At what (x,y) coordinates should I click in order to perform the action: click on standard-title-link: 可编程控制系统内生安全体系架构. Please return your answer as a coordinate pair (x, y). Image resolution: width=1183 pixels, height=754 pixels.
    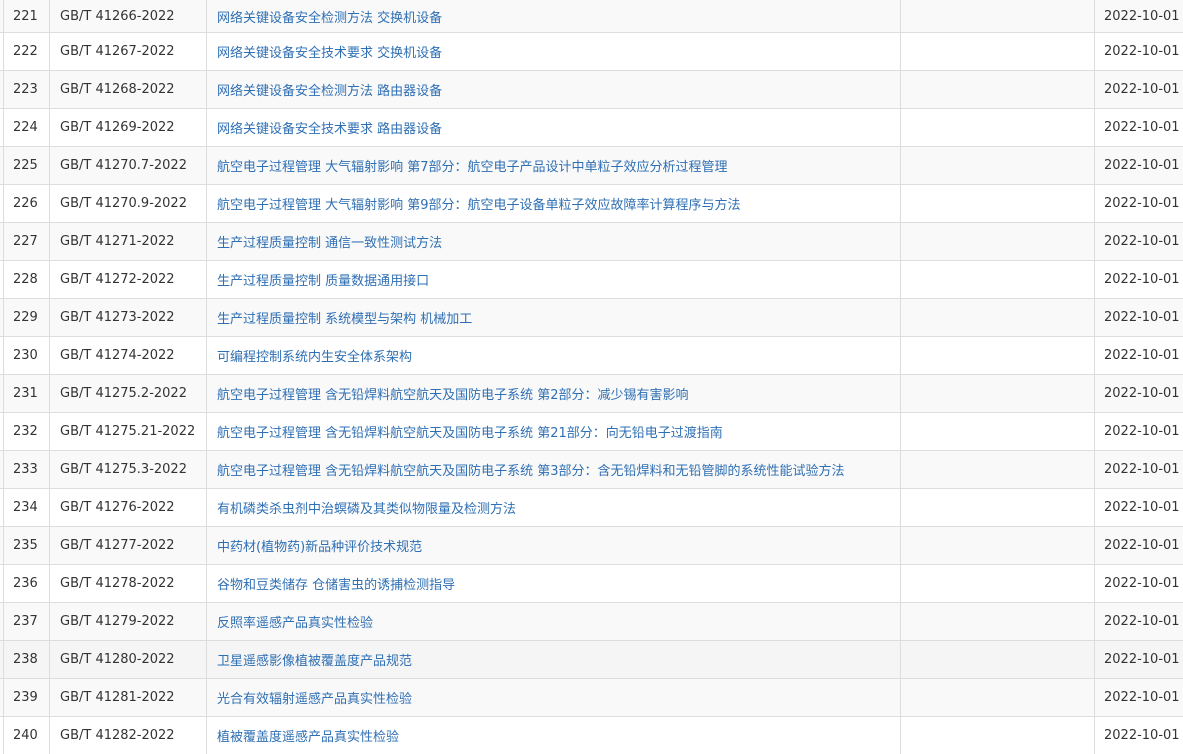
    Looking at the image, I should click on (553, 355).